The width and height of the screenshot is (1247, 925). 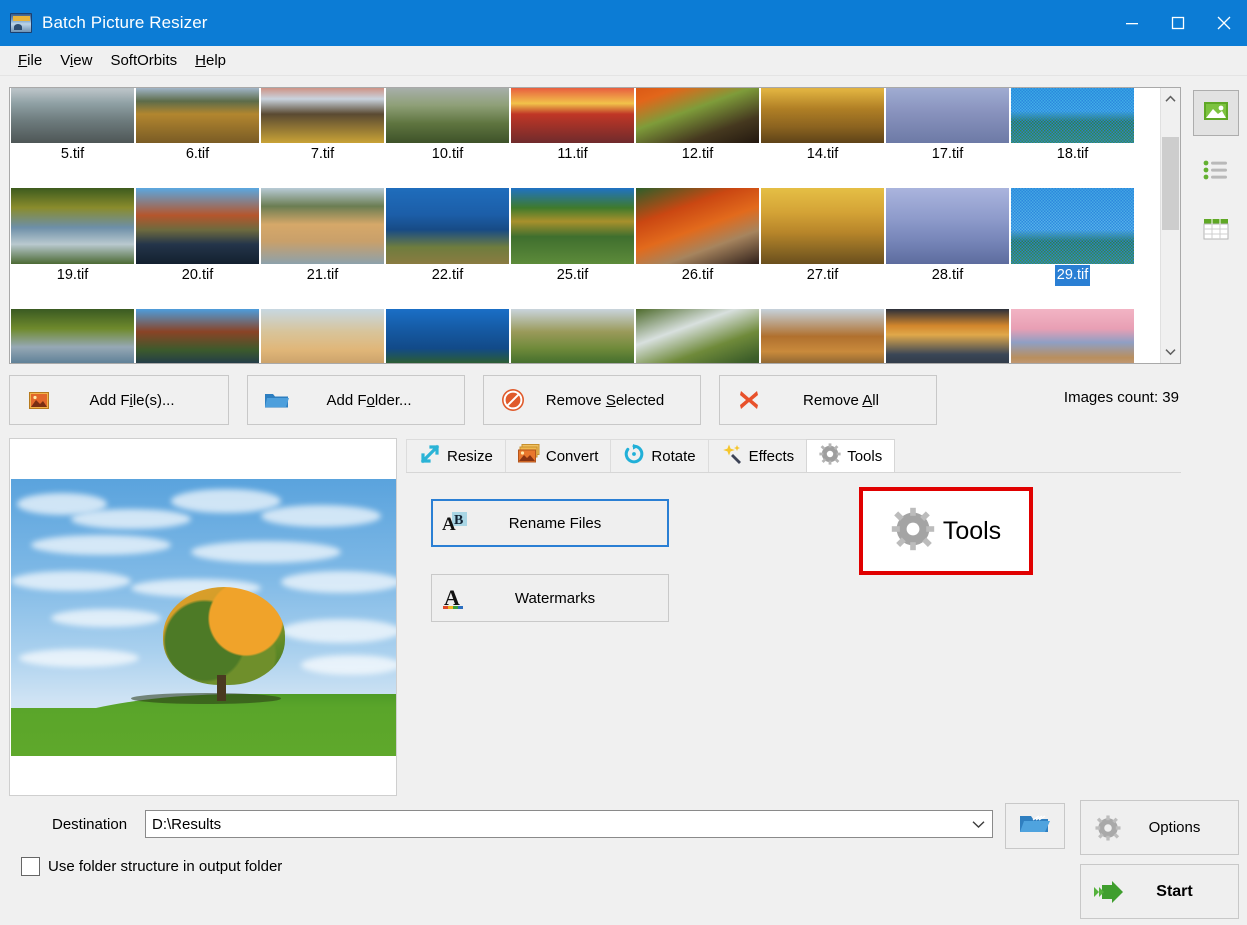 I want to click on destination-value: D:\Results, so click(x=555, y=824).